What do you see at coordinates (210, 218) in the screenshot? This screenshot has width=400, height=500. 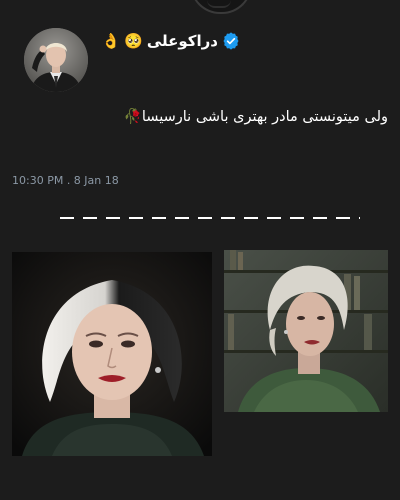 I see `dashed-divider` at bounding box center [210, 218].